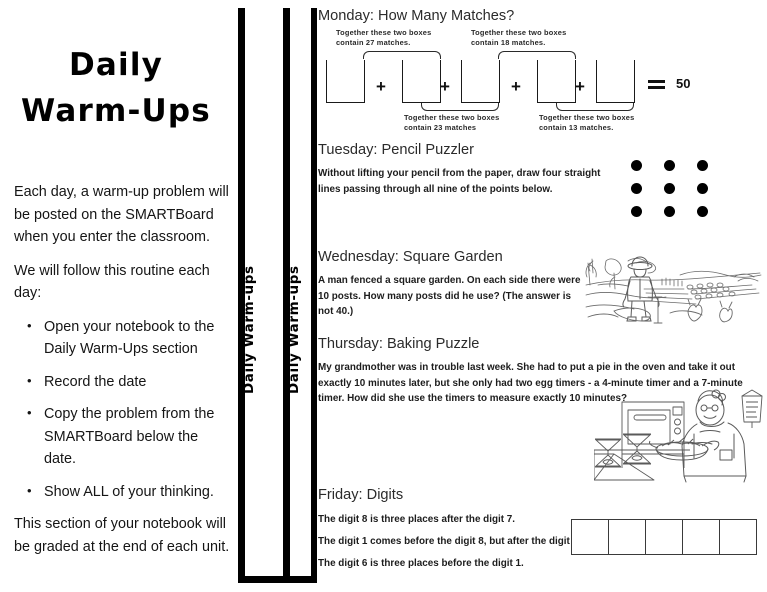 The image size is (767, 592). What do you see at coordinates (673, 290) in the screenshot?
I see `farmer-garden-illustration` at bounding box center [673, 290].